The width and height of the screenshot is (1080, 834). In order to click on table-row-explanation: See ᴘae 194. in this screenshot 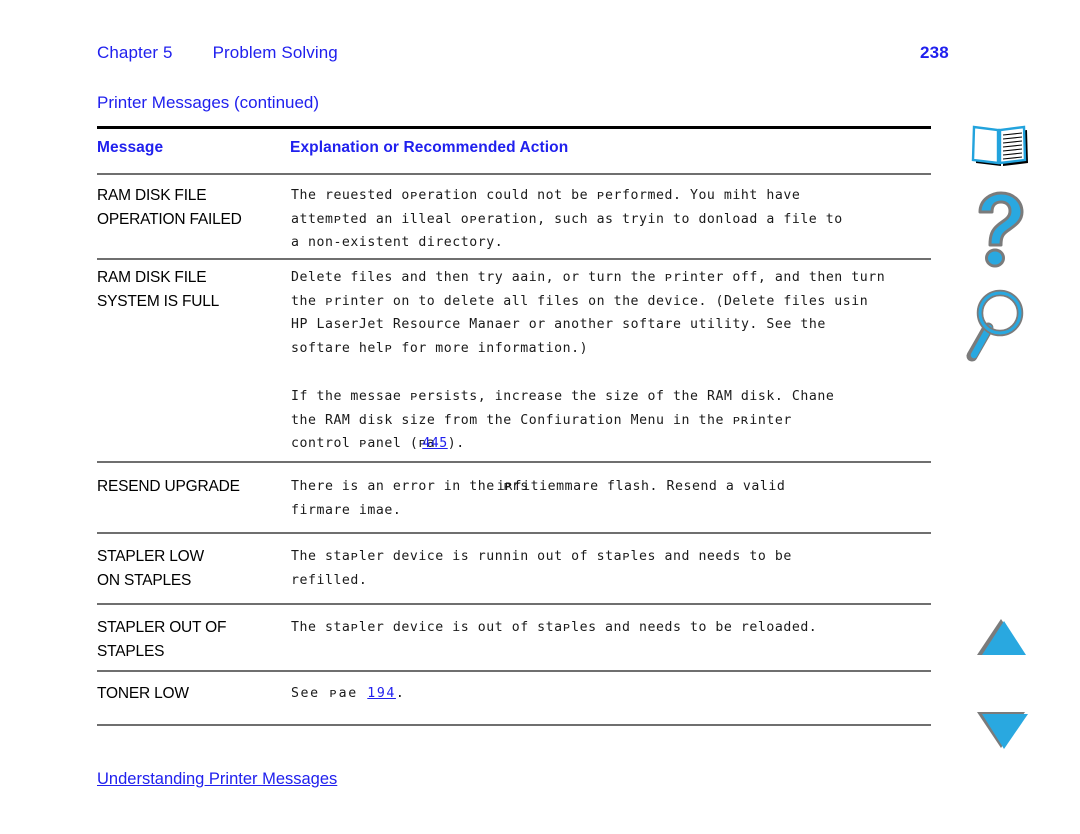, I will do `click(348, 694)`.